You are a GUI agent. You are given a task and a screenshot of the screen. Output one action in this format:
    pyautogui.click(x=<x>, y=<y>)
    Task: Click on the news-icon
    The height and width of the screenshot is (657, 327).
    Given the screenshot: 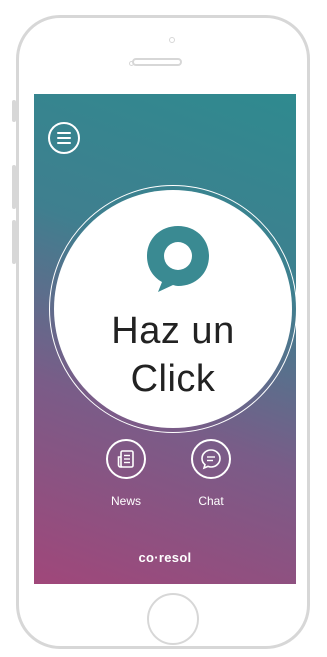 What is the action you would take?
    pyautogui.click(x=125, y=459)
    